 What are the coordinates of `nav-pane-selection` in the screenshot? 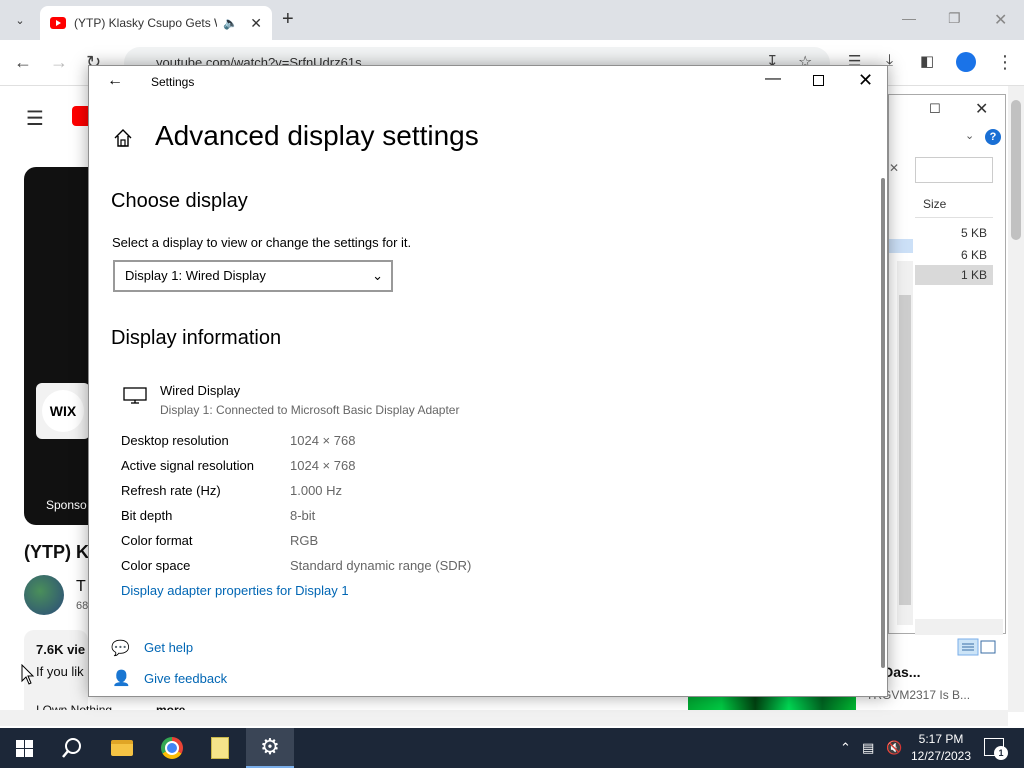 It's located at (901, 246).